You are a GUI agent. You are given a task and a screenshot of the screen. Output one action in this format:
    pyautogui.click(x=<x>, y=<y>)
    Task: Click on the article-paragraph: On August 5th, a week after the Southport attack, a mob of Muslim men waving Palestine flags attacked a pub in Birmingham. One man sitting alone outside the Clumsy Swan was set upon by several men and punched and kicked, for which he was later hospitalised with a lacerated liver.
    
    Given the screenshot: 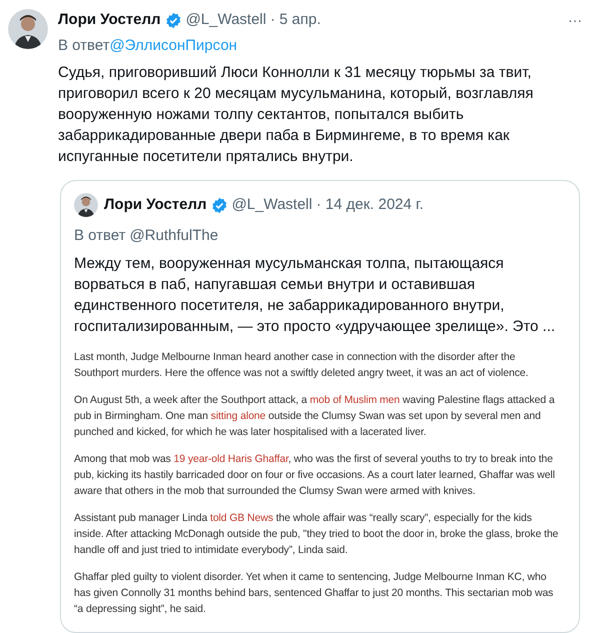 What is the action you would take?
    pyautogui.click(x=315, y=416)
    